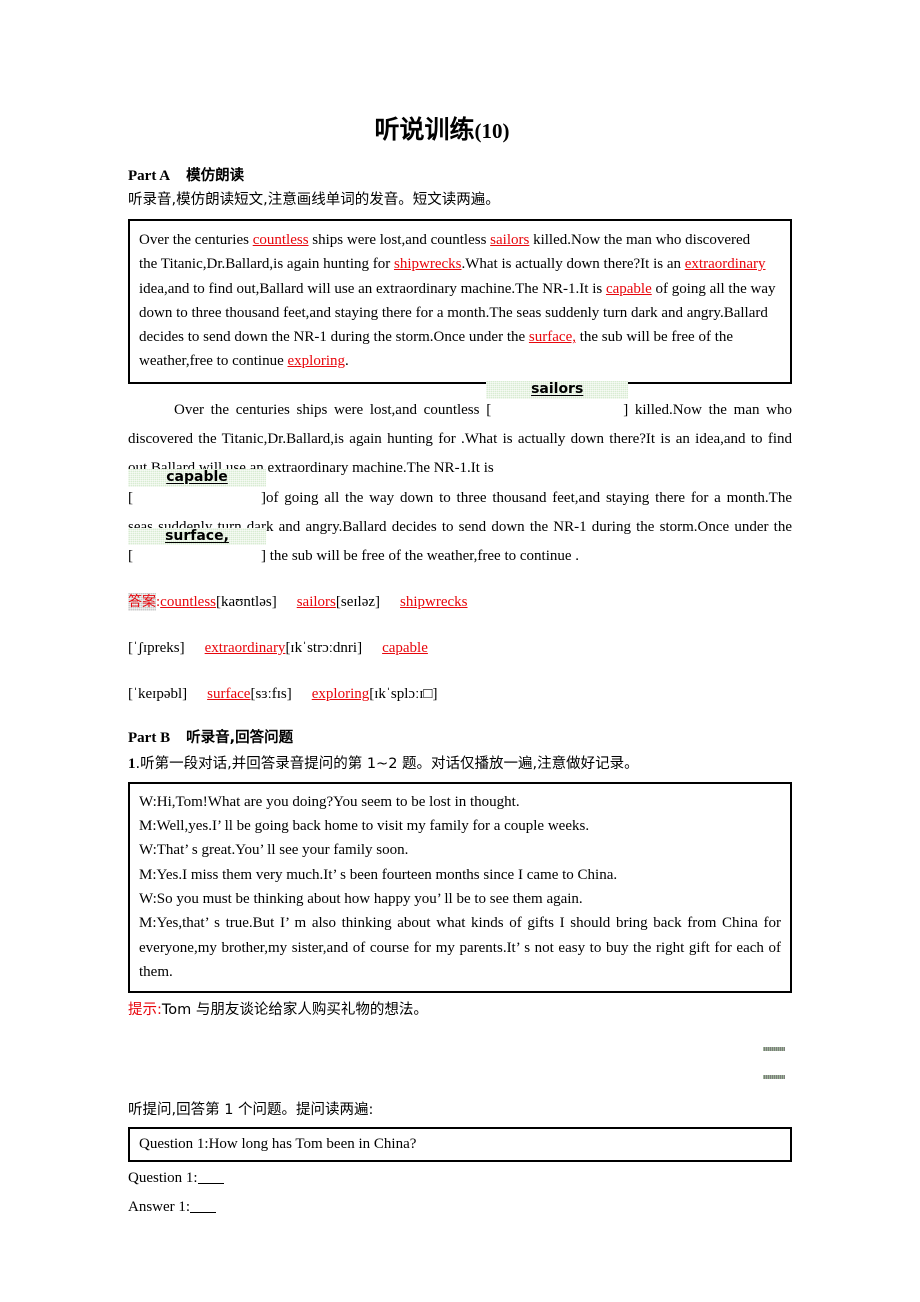  Describe the element at coordinates (196, 240) in the screenshot. I see `passage-text: Over the centuries` at that location.